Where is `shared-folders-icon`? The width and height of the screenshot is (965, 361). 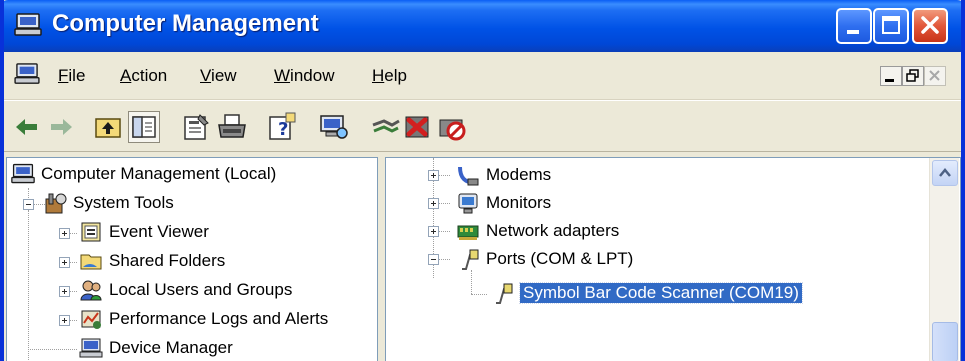
shared-folders-icon is located at coordinates (91, 261).